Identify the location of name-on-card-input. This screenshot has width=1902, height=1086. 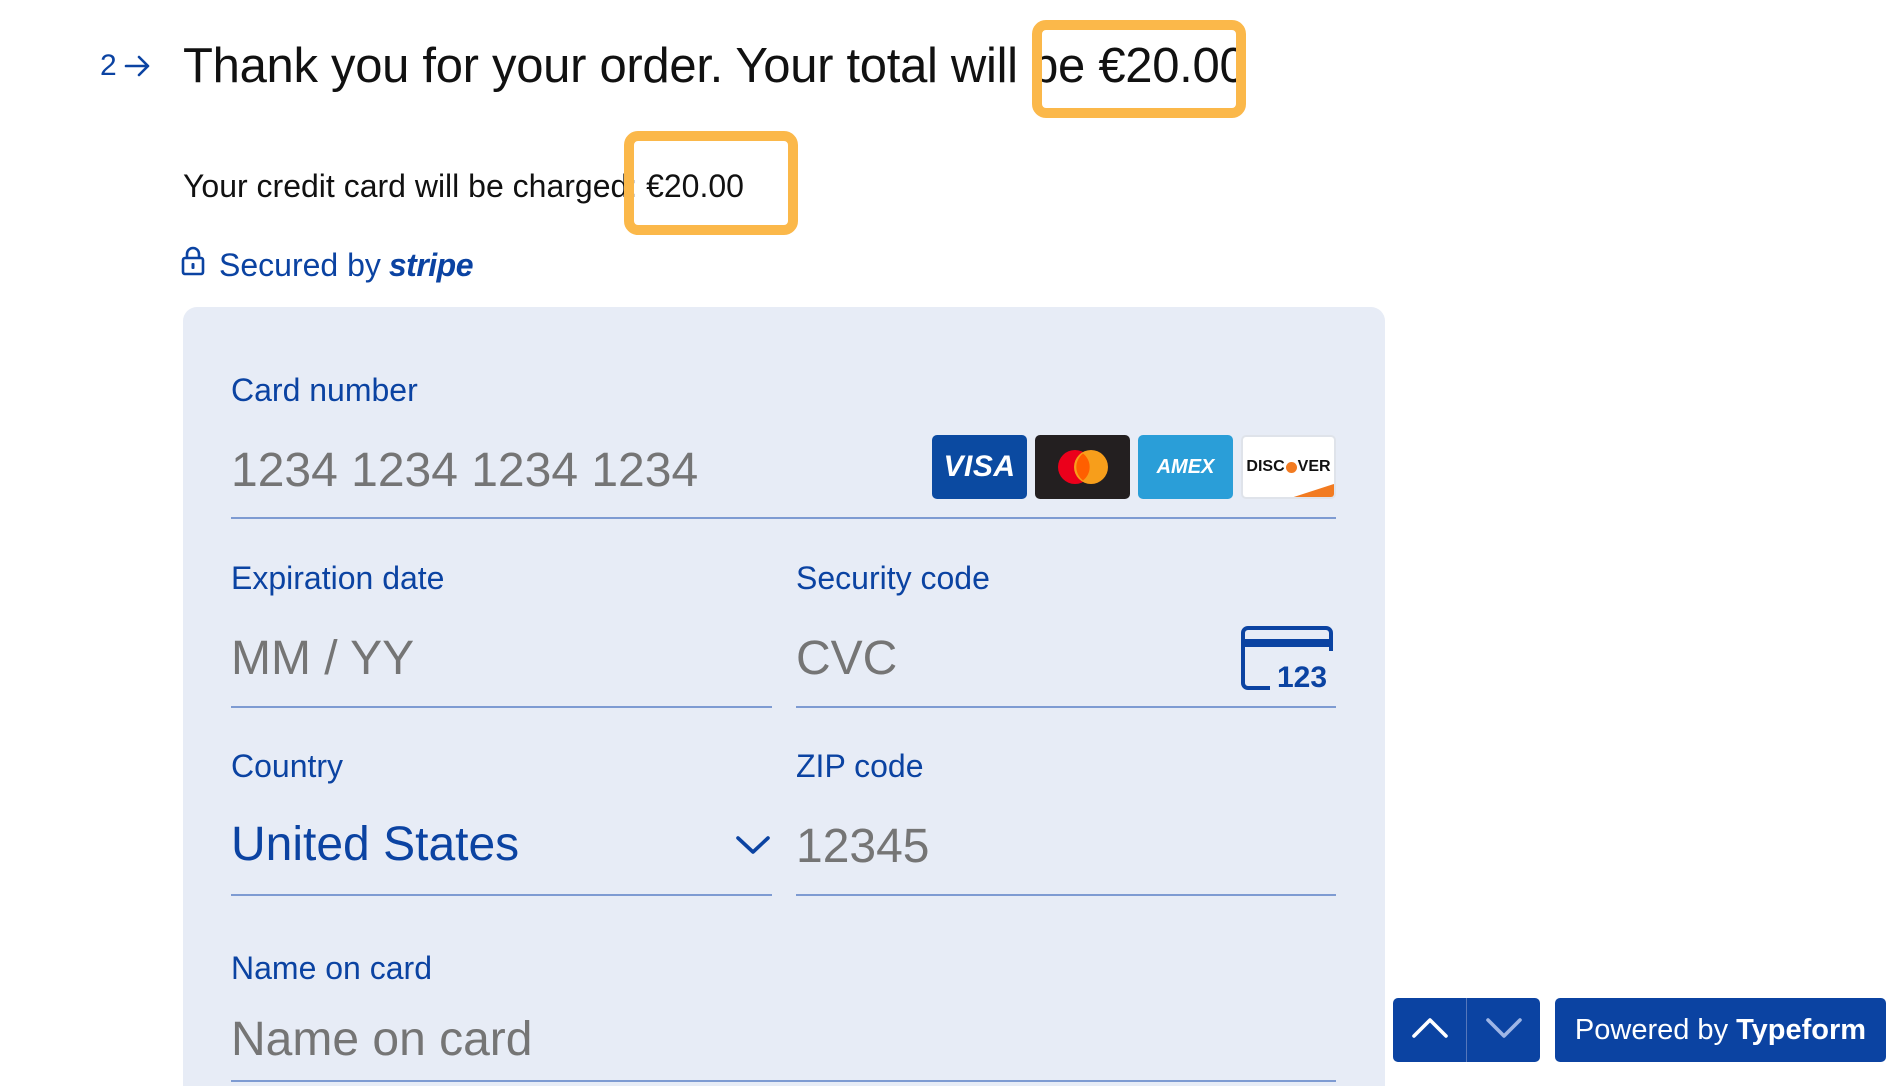
(731, 1039).